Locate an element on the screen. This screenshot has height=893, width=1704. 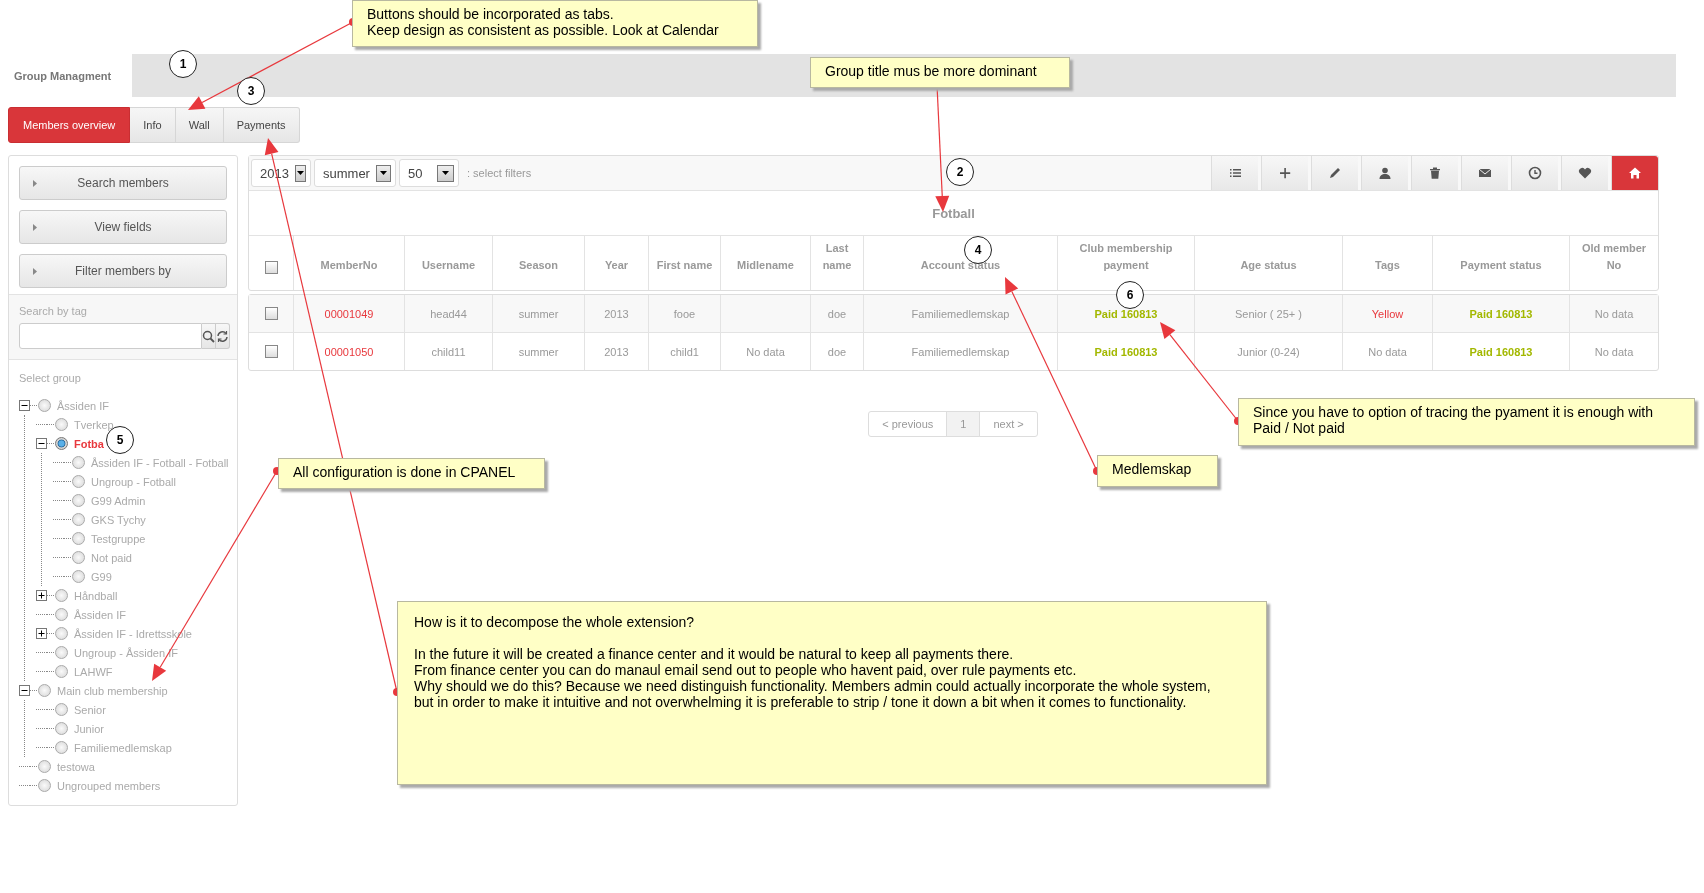
annotation-note: Since you have to option of tracing the pyament it is enough with Paid / Not paid is located at coordinates (1466, 422).